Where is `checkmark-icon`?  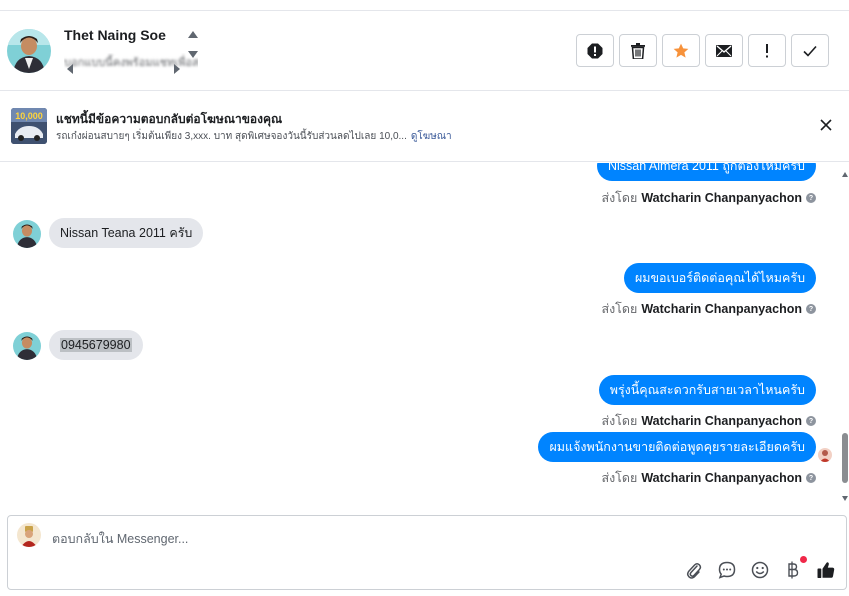 checkmark-icon is located at coordinates (810, 51).